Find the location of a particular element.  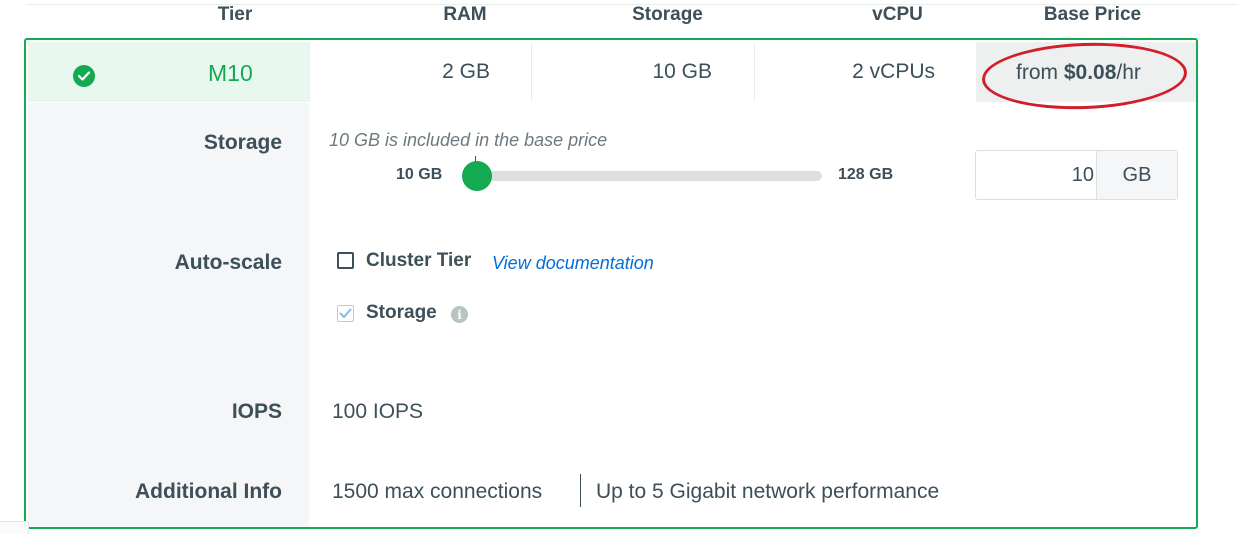

storage-row-label: Storage is located at coordinates (242, 142).